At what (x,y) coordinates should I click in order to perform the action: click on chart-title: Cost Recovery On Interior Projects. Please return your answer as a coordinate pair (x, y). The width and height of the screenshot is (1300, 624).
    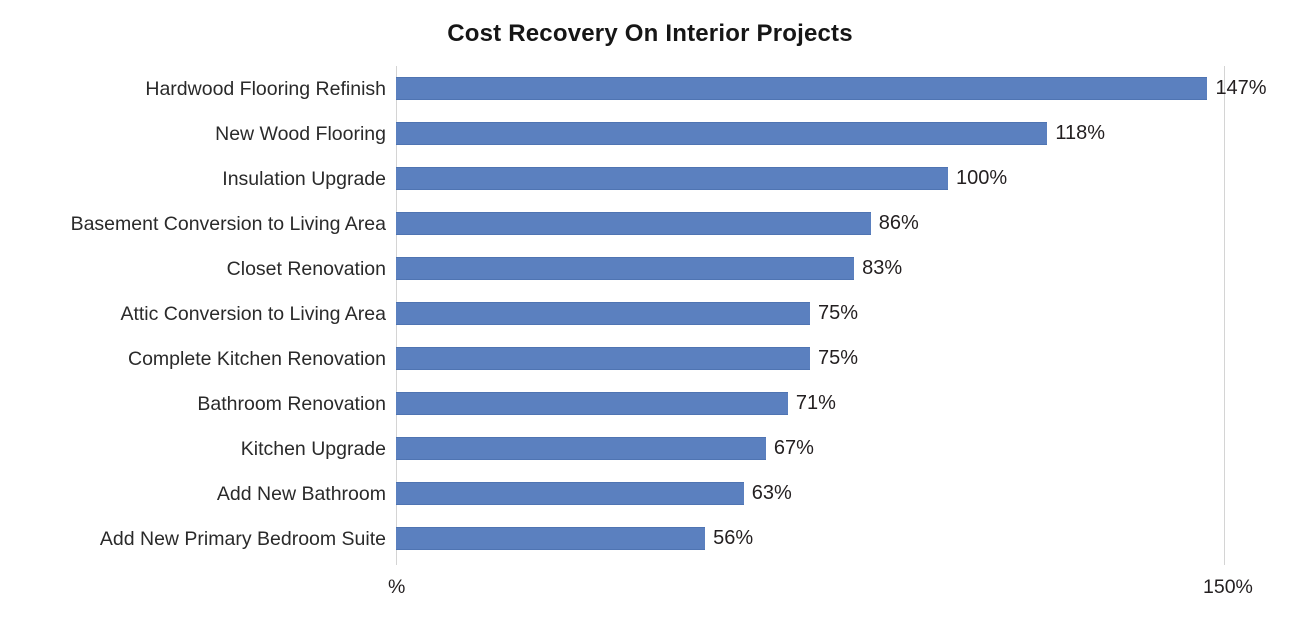
    Looking at the image, I should click on (650, 33).